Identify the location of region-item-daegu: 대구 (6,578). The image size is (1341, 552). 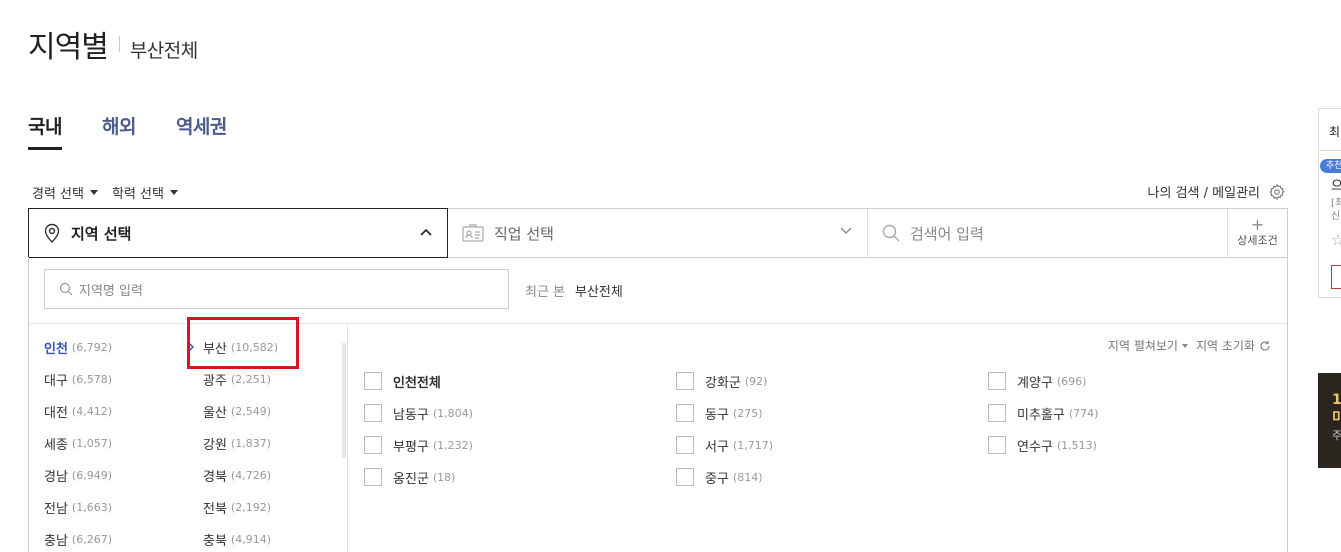
(119, 379).